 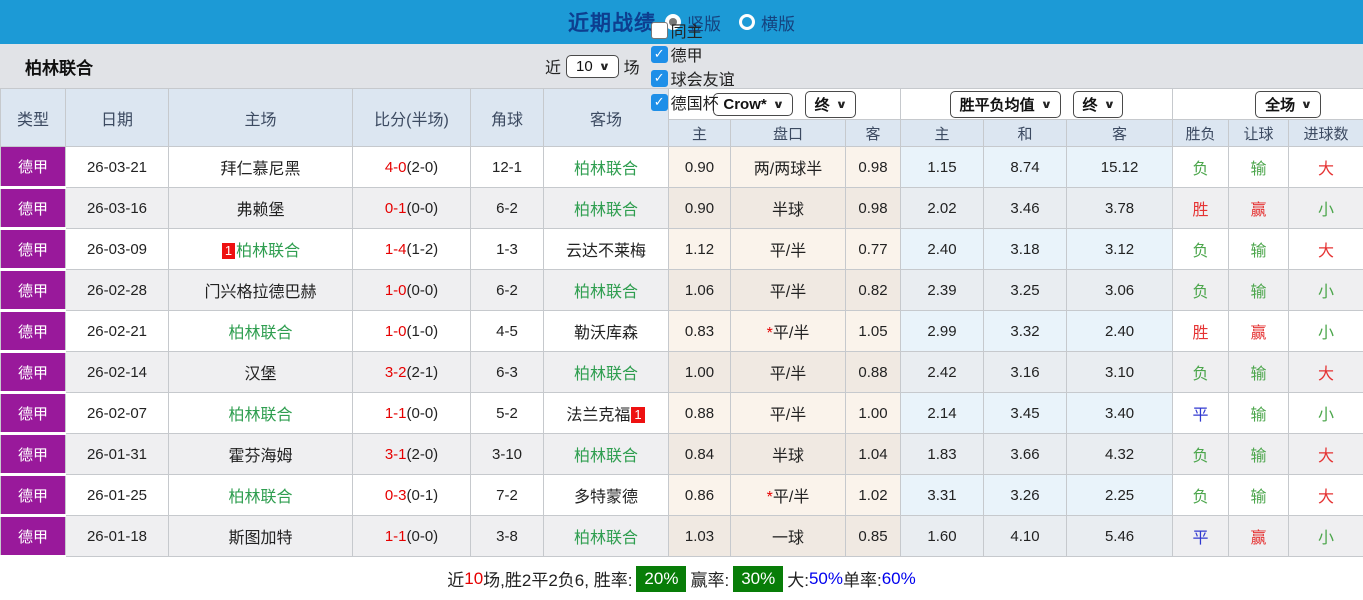 What do you see at coordinates (788, 372) in the screenshot?
I see `handicap-cell: 平/半` at bounding box center [788, 372].